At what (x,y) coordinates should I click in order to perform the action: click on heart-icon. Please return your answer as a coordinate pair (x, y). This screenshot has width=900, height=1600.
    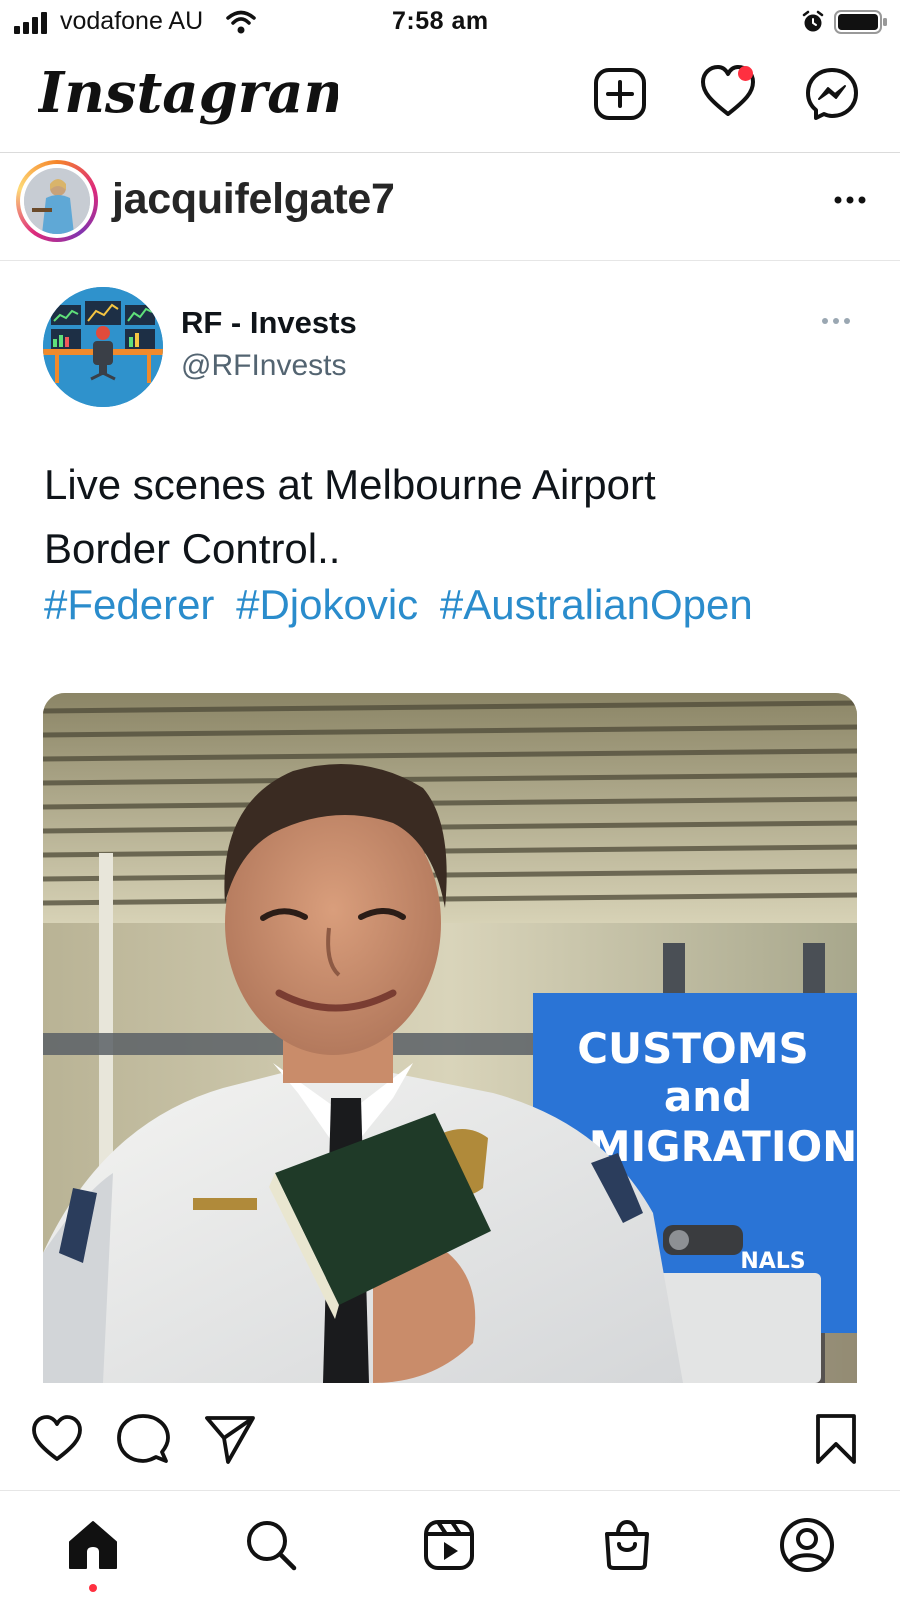
    Looking at the image, I should click on (57, 1439).